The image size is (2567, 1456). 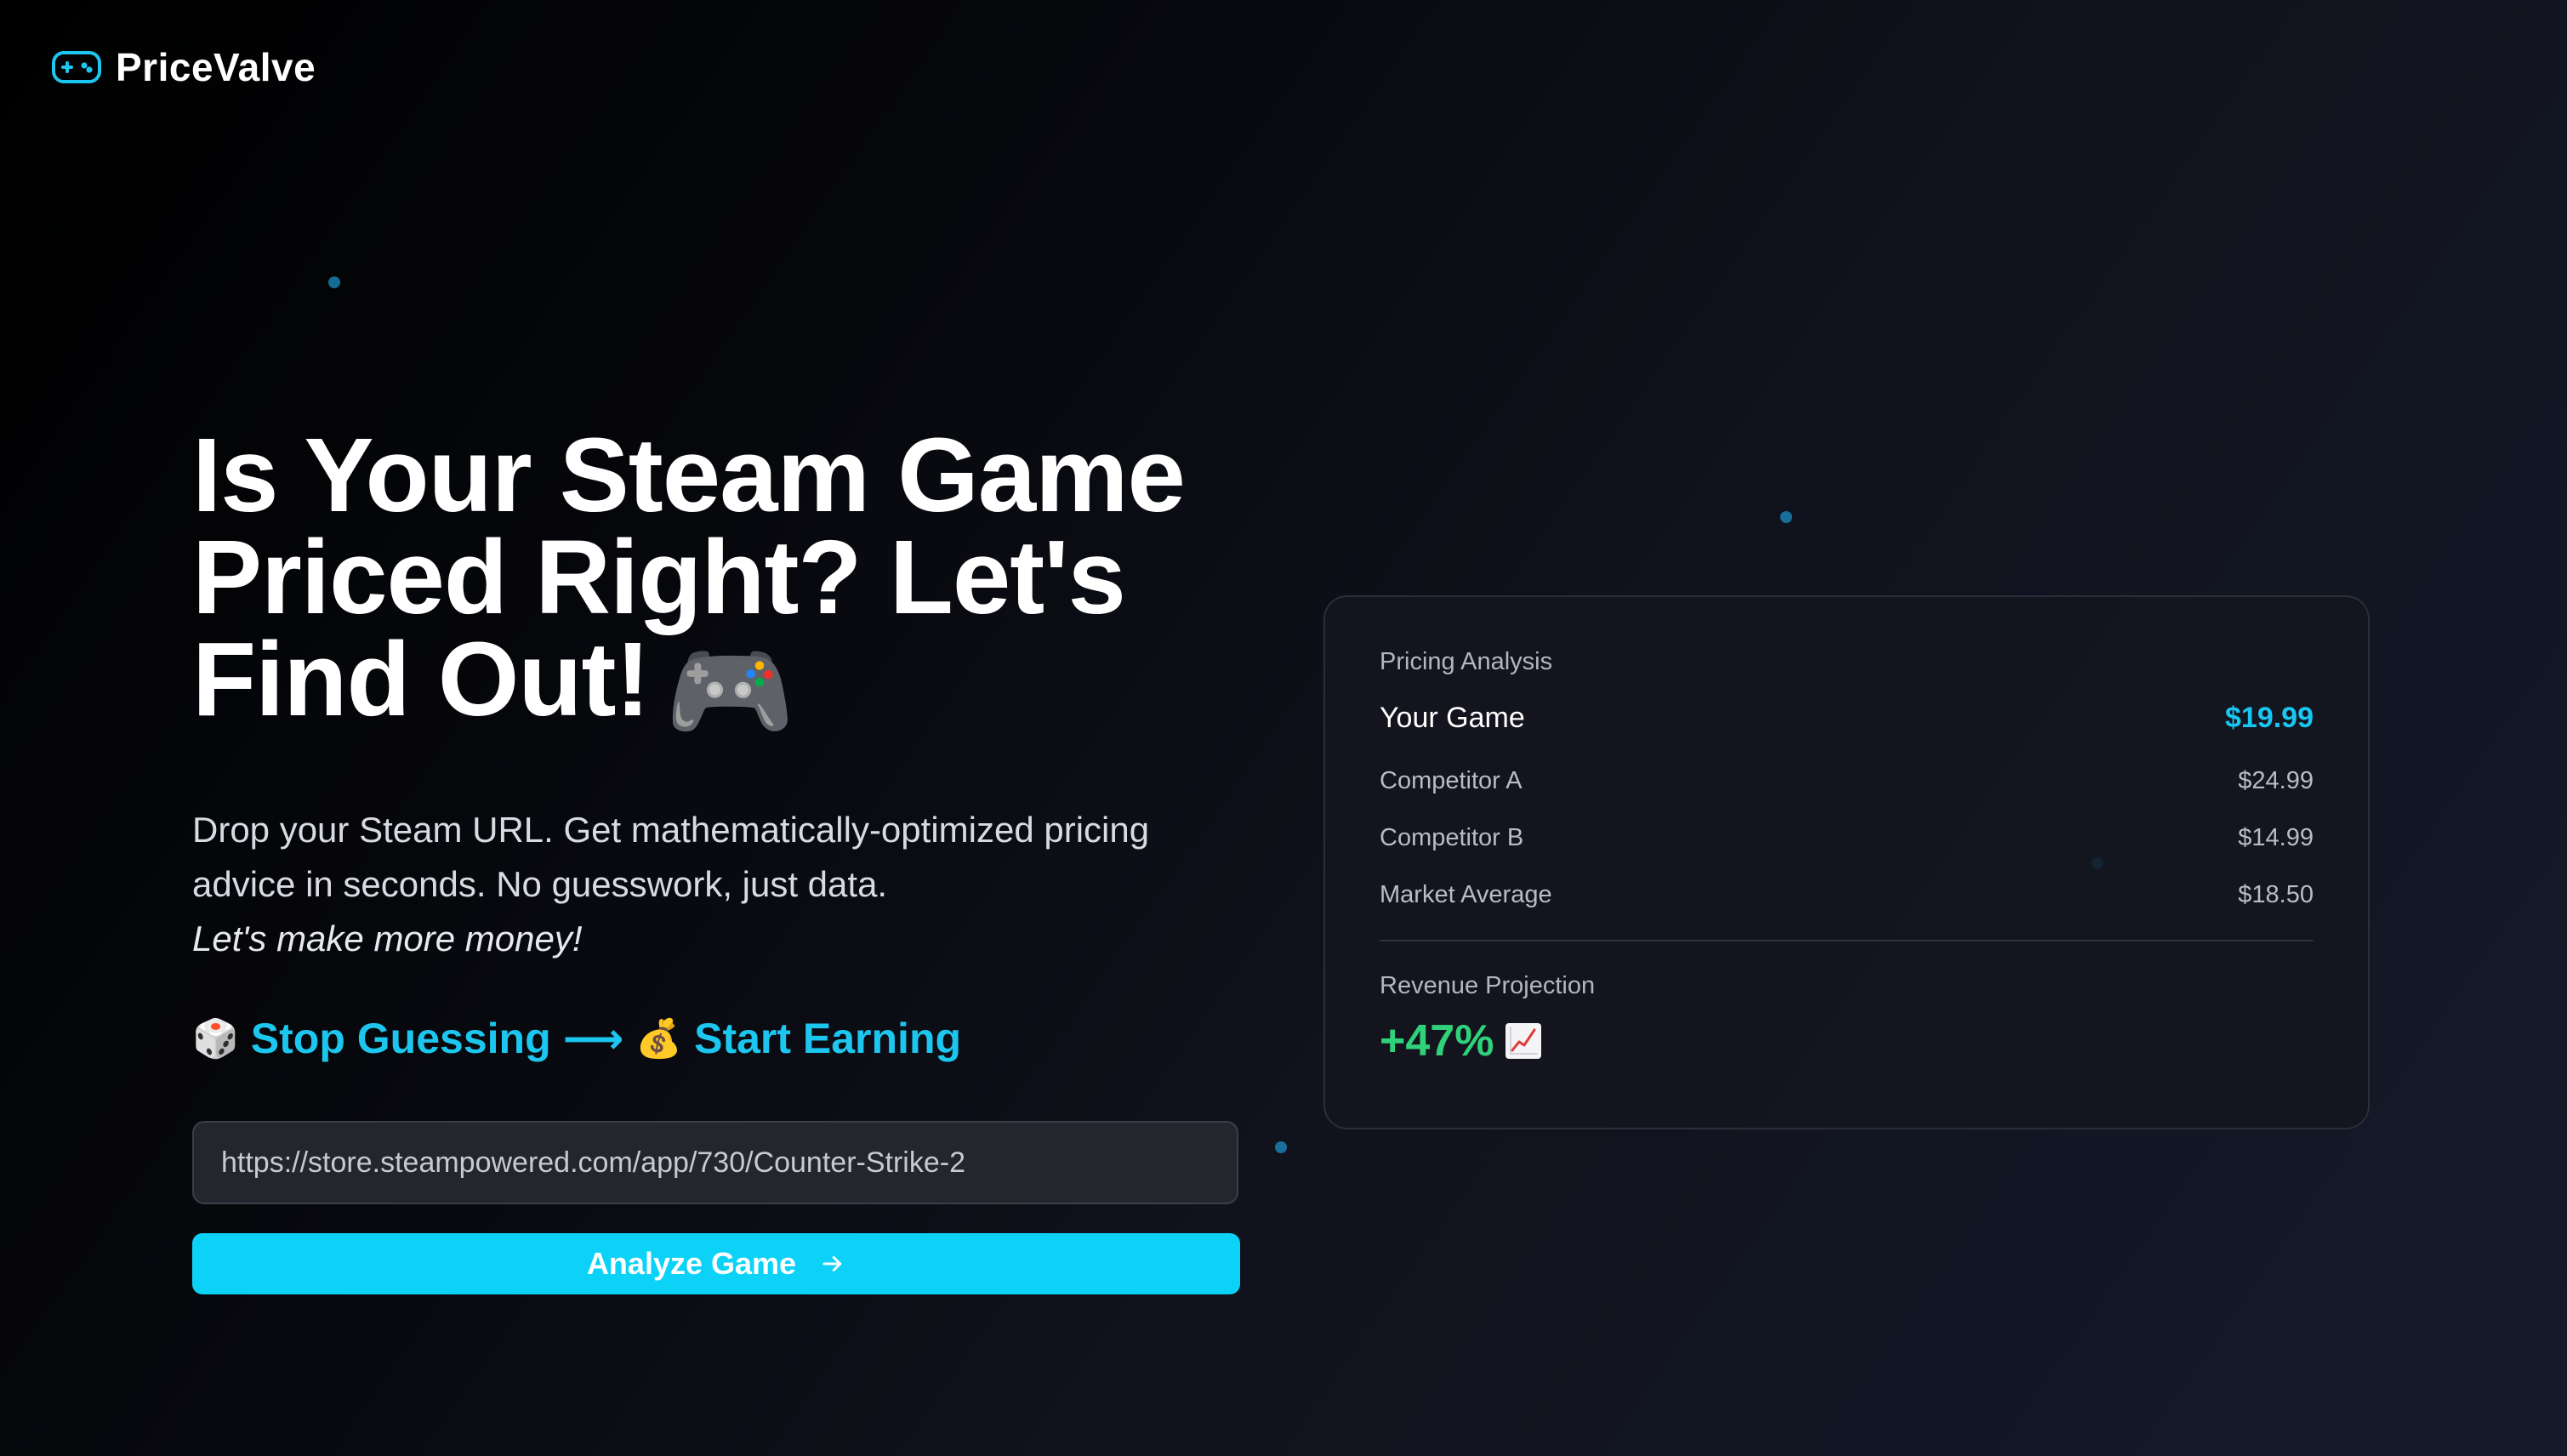 What do you see at coordinates (828, 1038) in the screenshot?
I see `tagline-right: Start Earning` at bounding box center [828, 1038].